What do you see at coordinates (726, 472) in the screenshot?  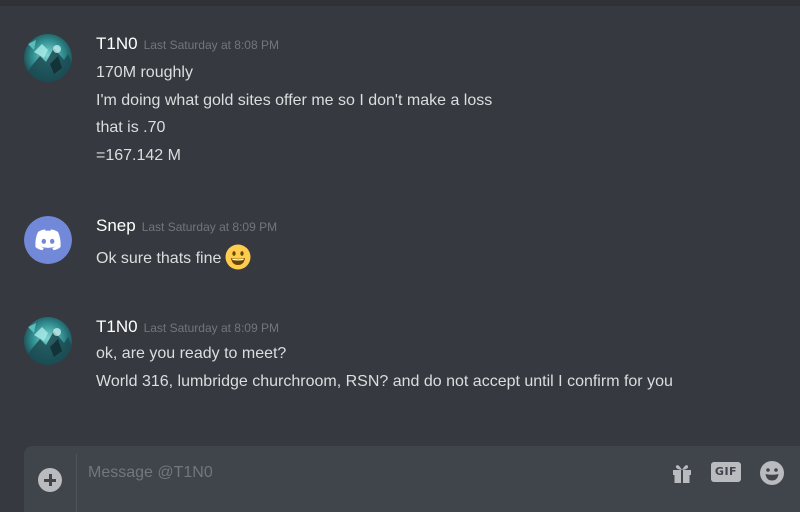 I see `gif-icon: GIF` at bounding box center [726, 472].